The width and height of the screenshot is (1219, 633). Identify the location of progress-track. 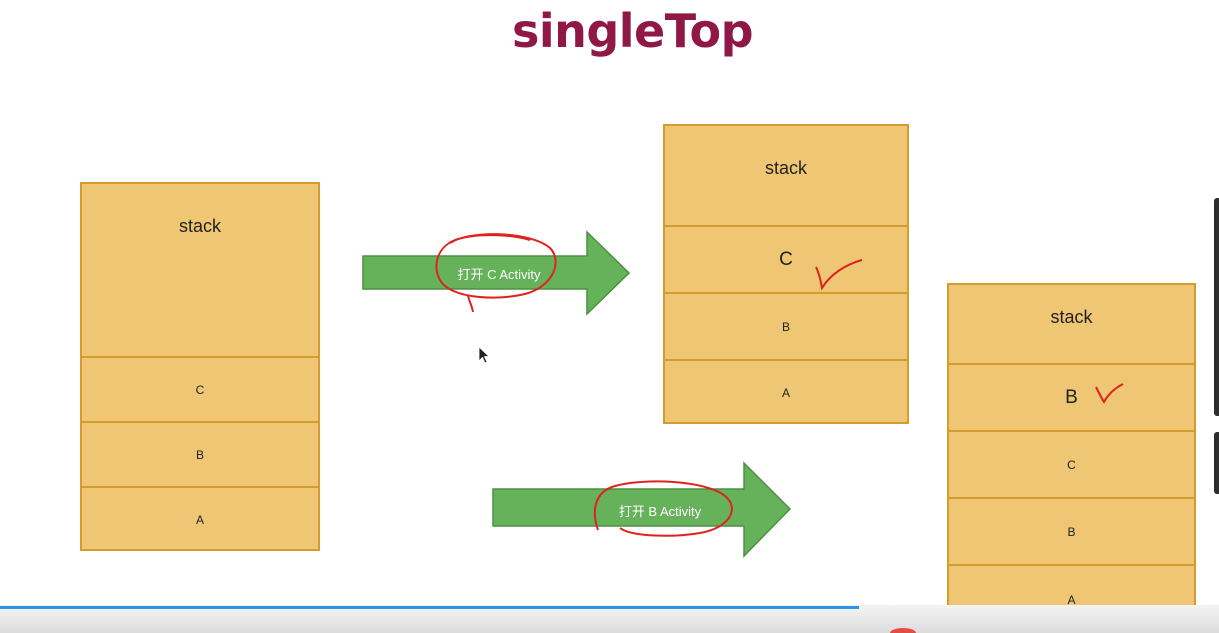
(609, 619).